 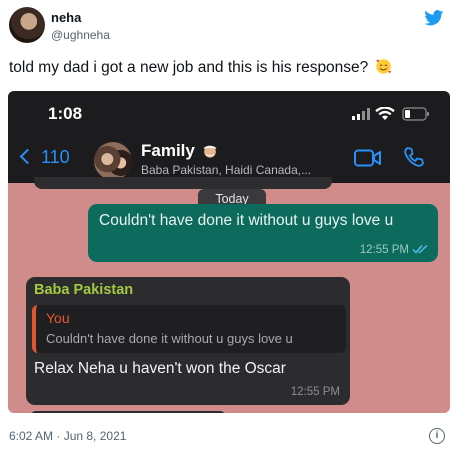 What do you see at coordinates (128, 412) in the screenshot?
I see `next-message-bubble` at bounding box center [128, 412].